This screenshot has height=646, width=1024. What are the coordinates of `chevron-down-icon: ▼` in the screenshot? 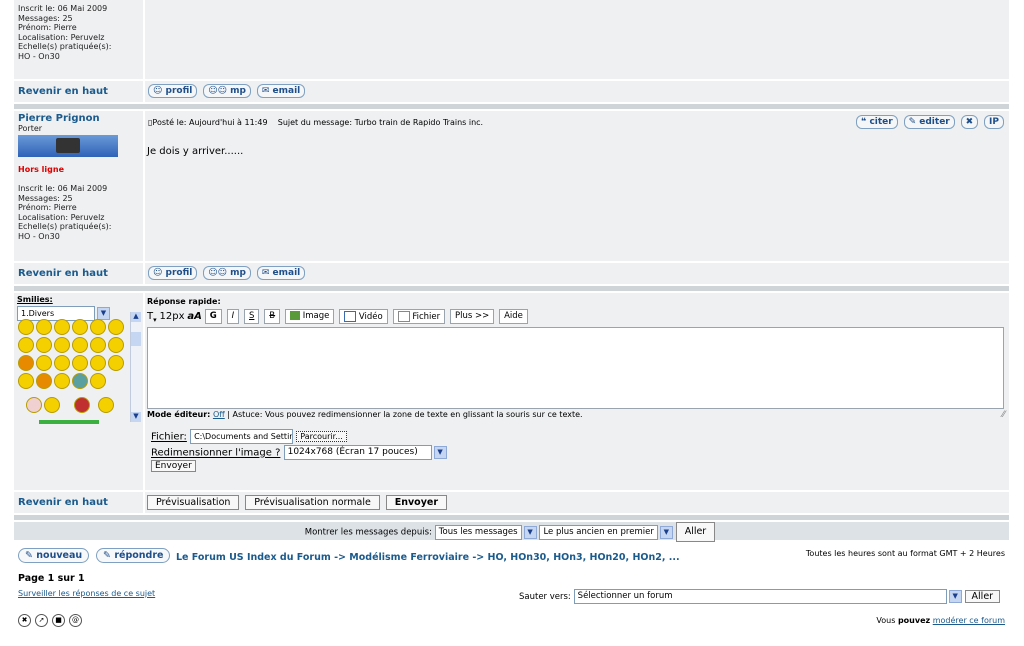 It's located at (666, 532).